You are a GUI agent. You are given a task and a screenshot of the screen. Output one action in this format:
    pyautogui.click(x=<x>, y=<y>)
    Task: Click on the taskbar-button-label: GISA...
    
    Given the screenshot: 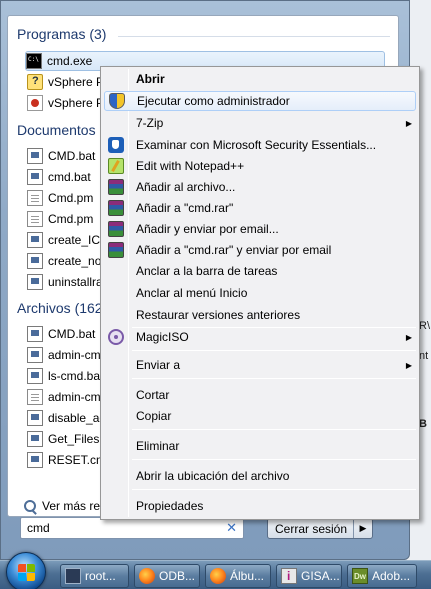 What is the action you would take?
    pyautogui.click(x=320, y=576)
    